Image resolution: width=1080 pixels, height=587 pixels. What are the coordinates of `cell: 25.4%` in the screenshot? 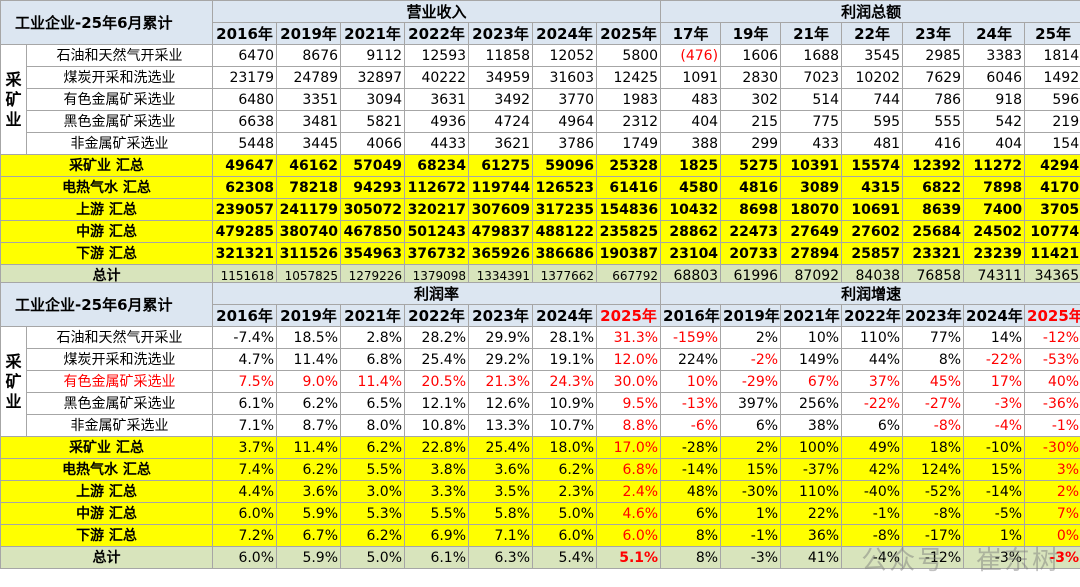 It's located at (437, 359).